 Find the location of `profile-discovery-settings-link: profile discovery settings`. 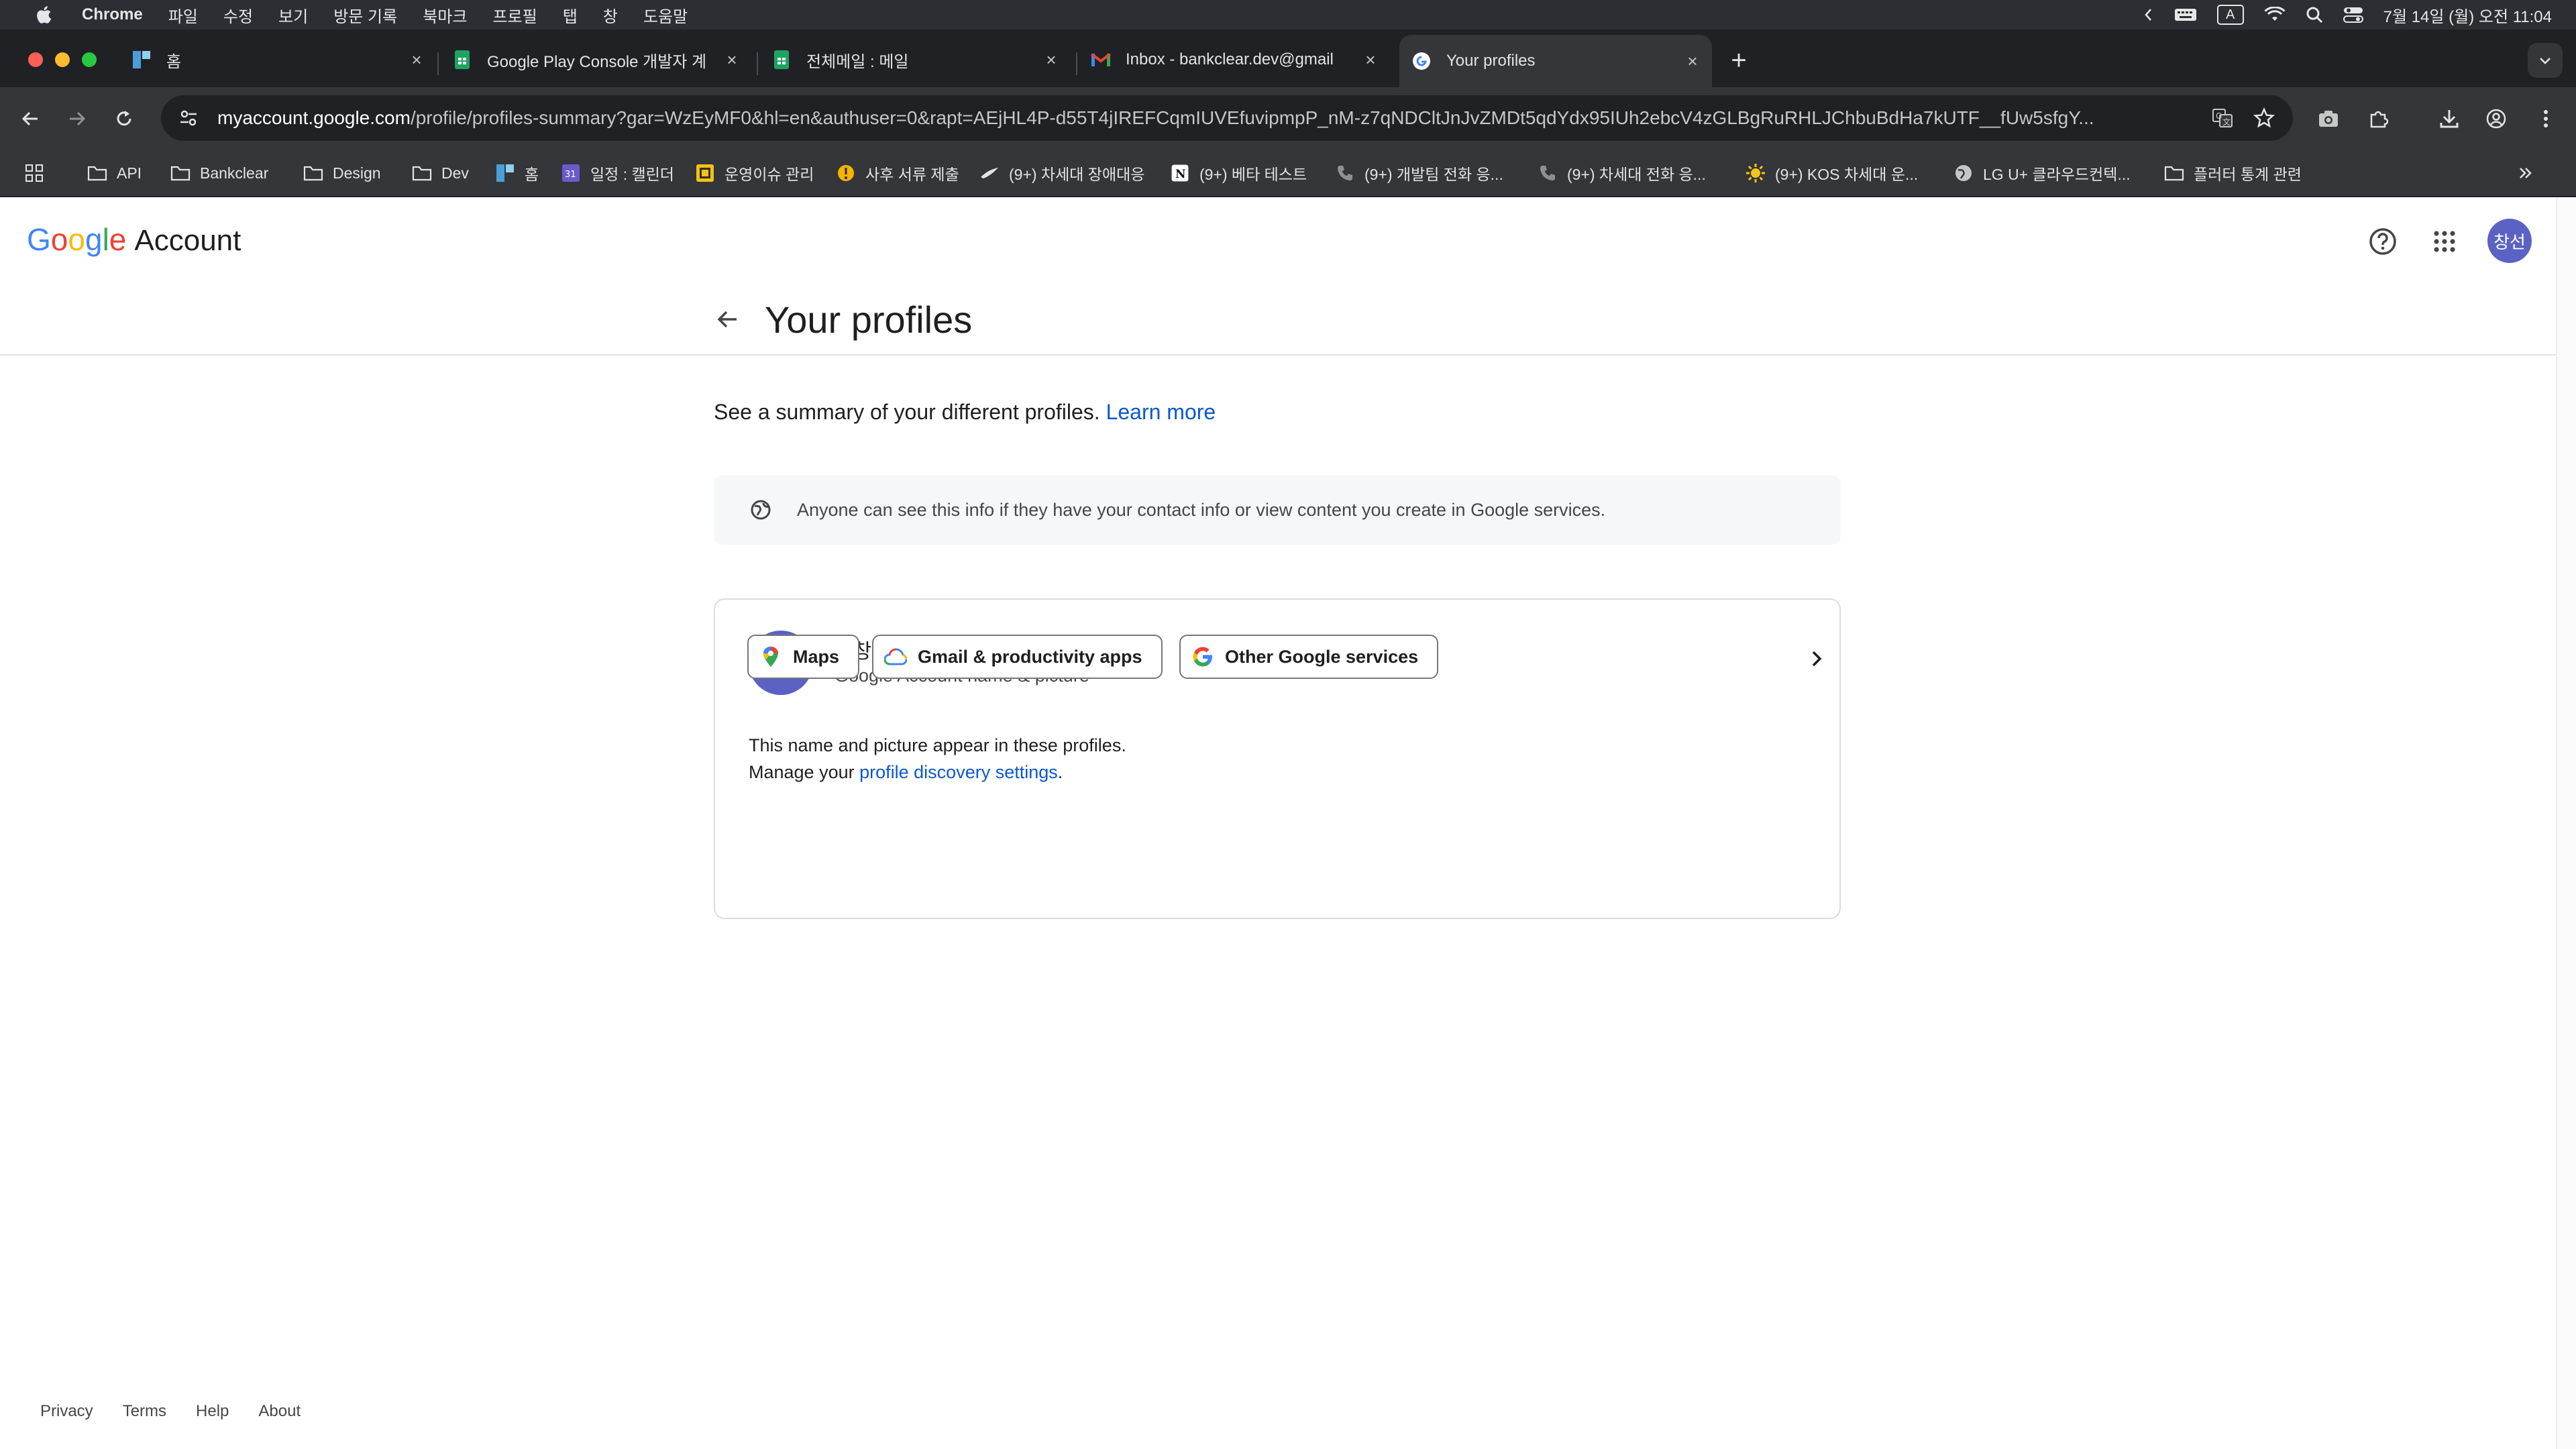

profile-discovery-settings-link: profile discovery settings is located at coordinates (958, 772).